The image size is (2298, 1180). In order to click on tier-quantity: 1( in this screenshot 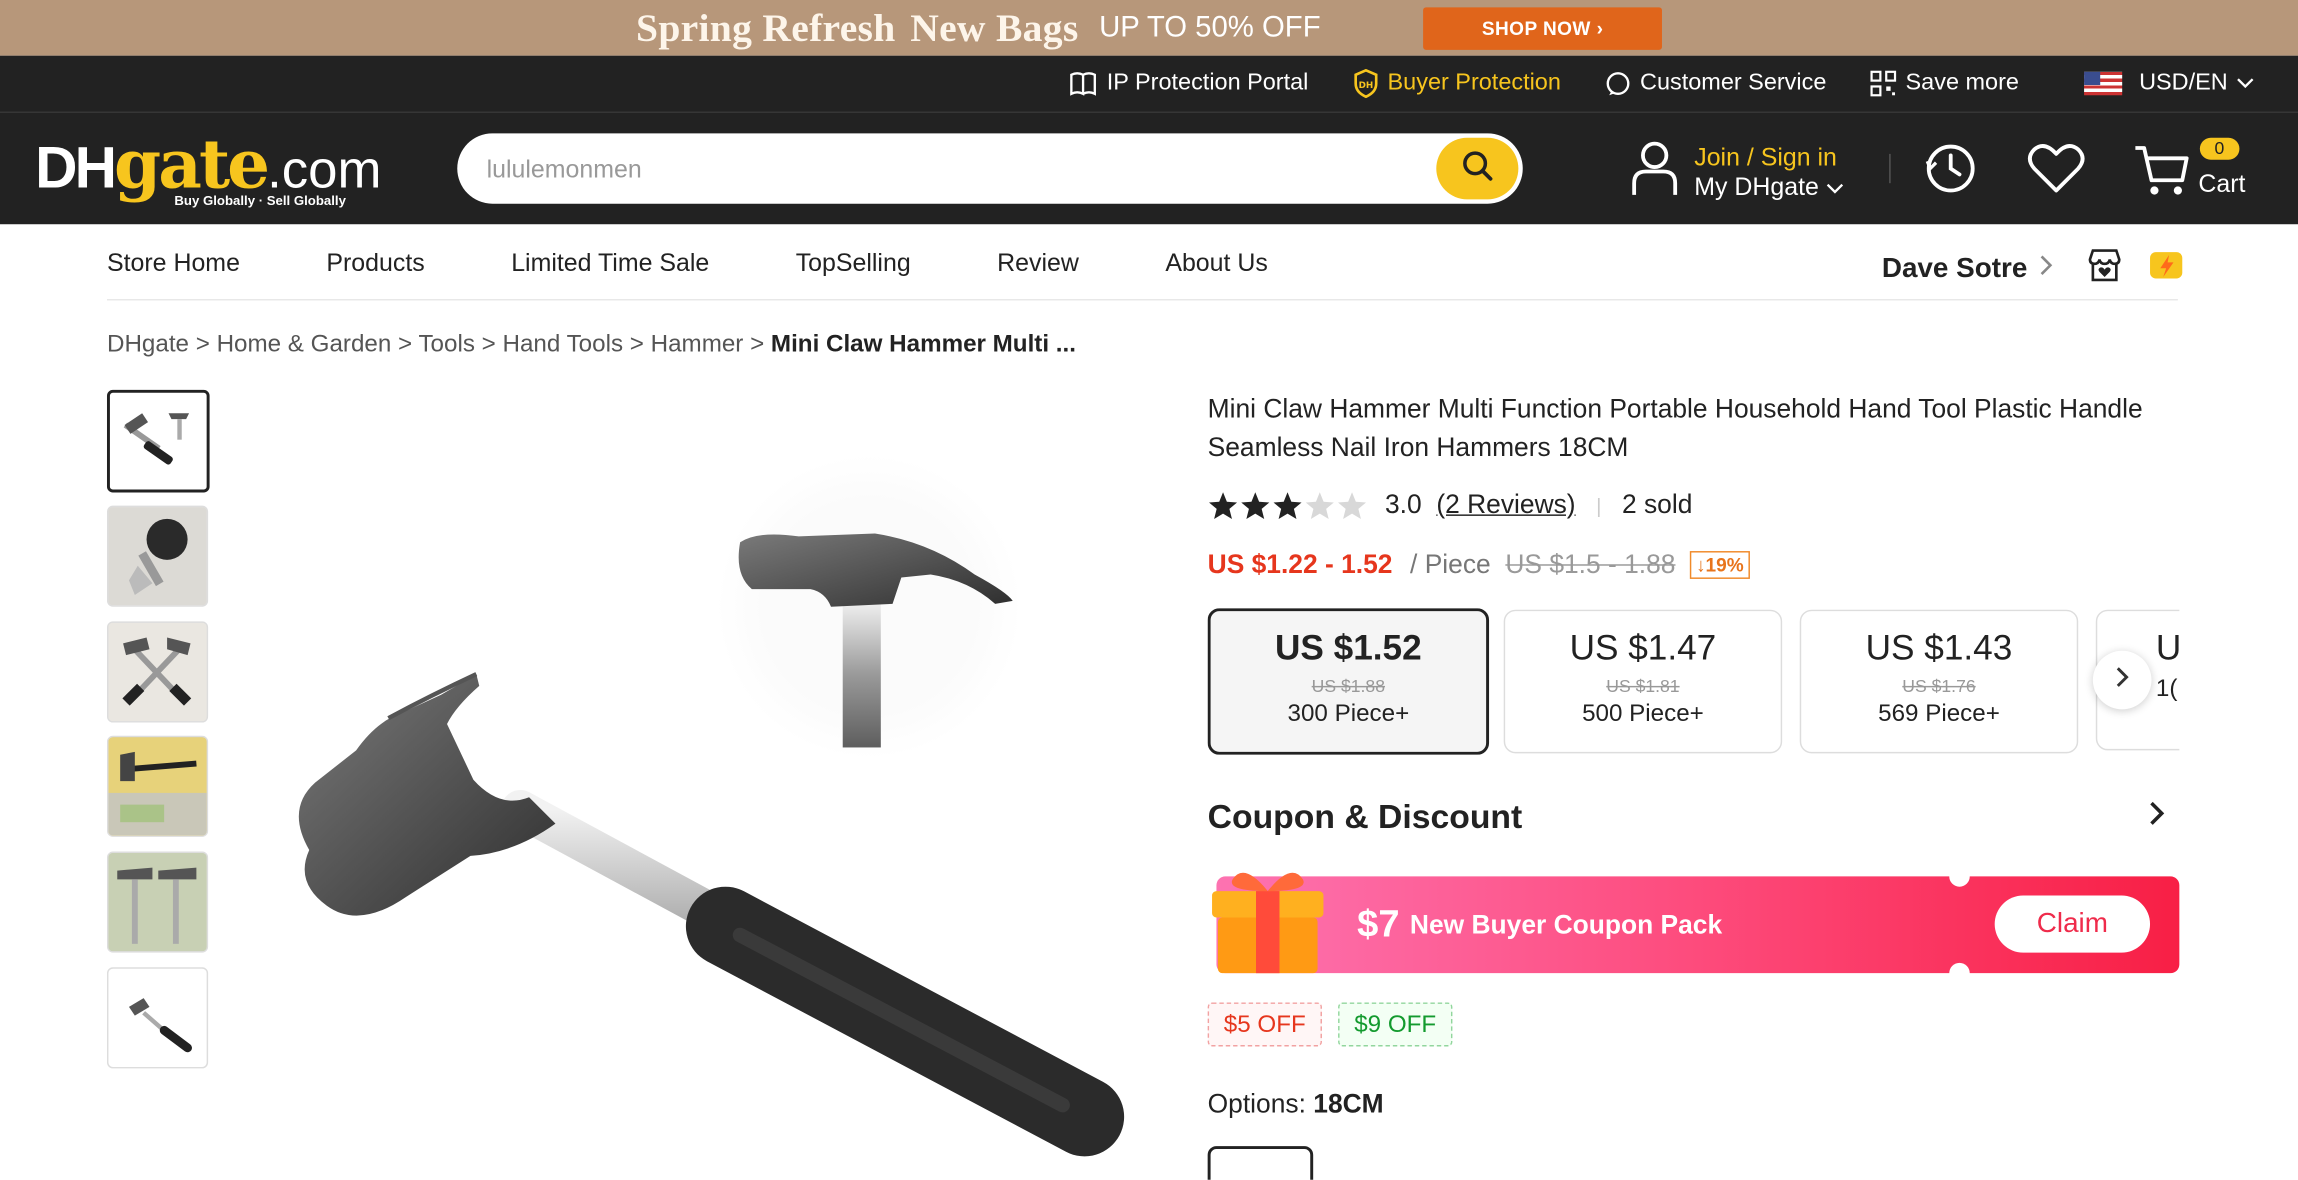, I will do `click(2166, 689)`.